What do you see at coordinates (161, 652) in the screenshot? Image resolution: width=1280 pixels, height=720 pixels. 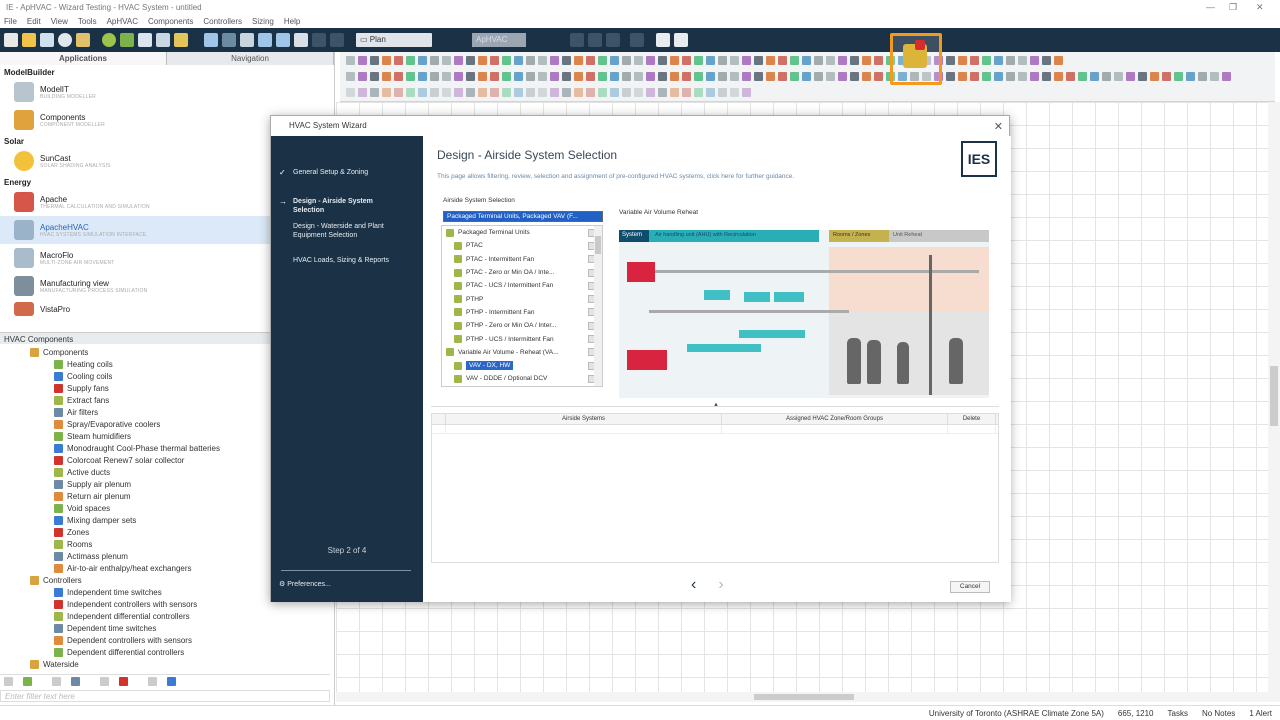 I see `tree-item: Dependent differential controllers` at bounding box center [161, 652].